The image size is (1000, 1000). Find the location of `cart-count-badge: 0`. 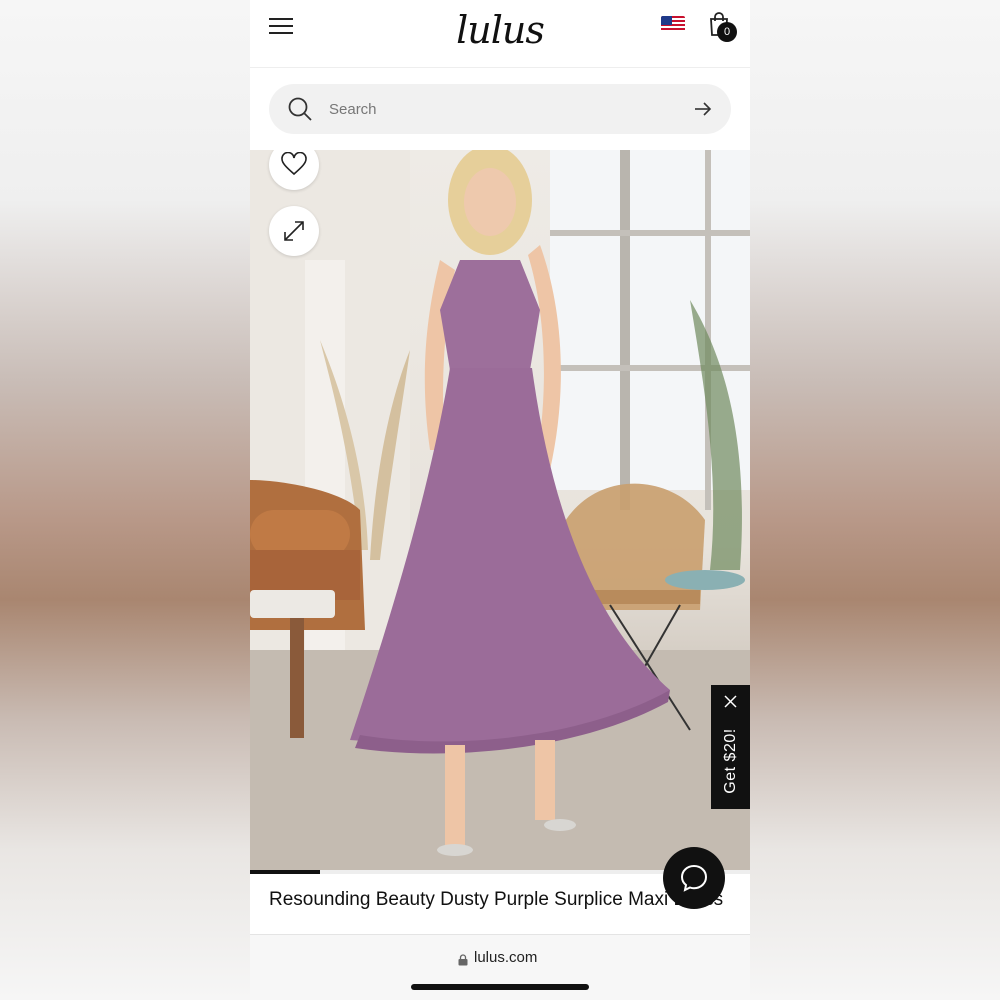

cart-count-badge: 0 is located at coordinates (727, 32).